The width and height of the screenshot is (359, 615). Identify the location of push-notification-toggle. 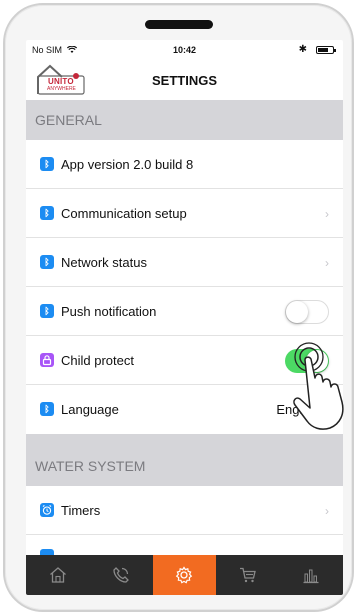
(307, 312).